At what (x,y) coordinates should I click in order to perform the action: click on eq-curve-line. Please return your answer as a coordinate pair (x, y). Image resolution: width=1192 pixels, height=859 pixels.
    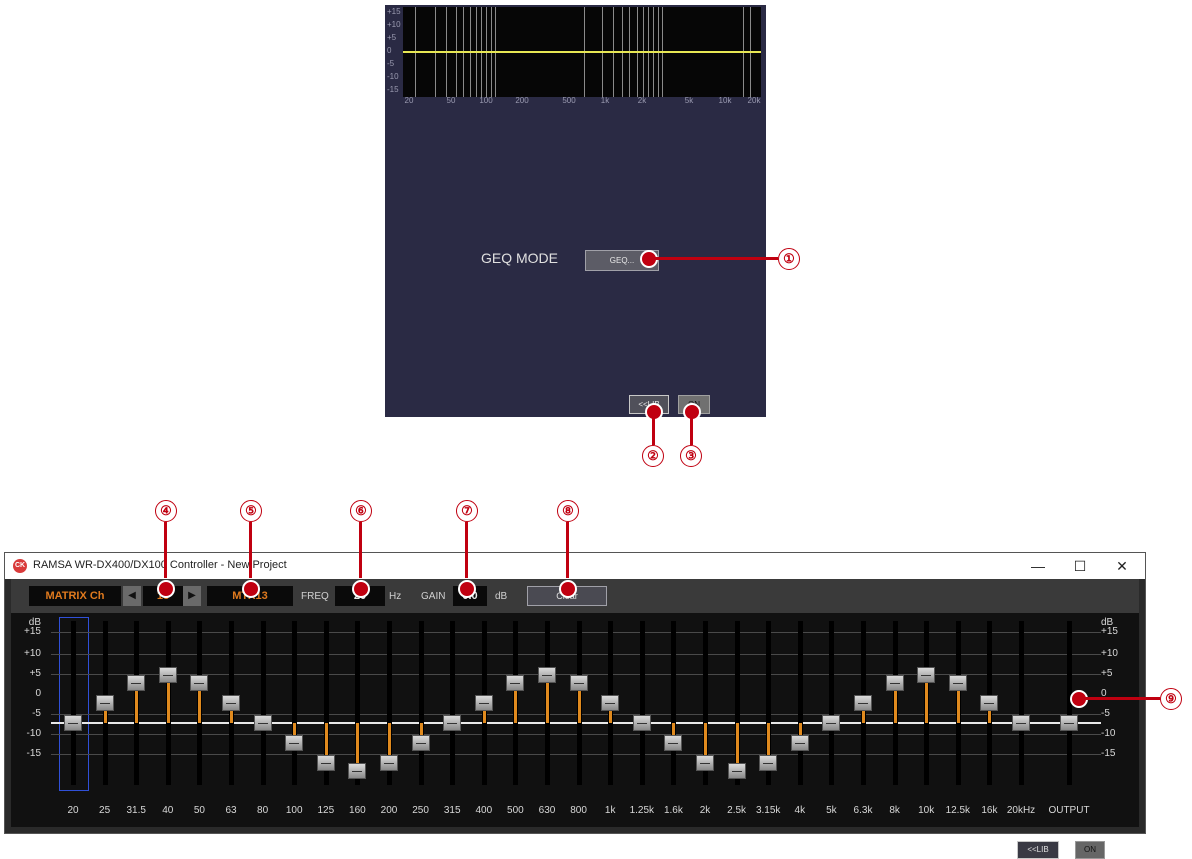
    Looking at the image, I should click on (582, 52).